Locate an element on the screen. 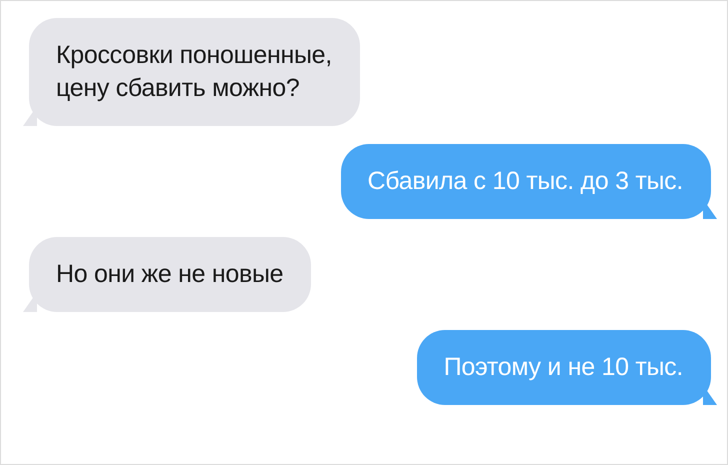 The image size is (728, 465). message-bubble: Но они же не новые is located at coordinates (170, 274).